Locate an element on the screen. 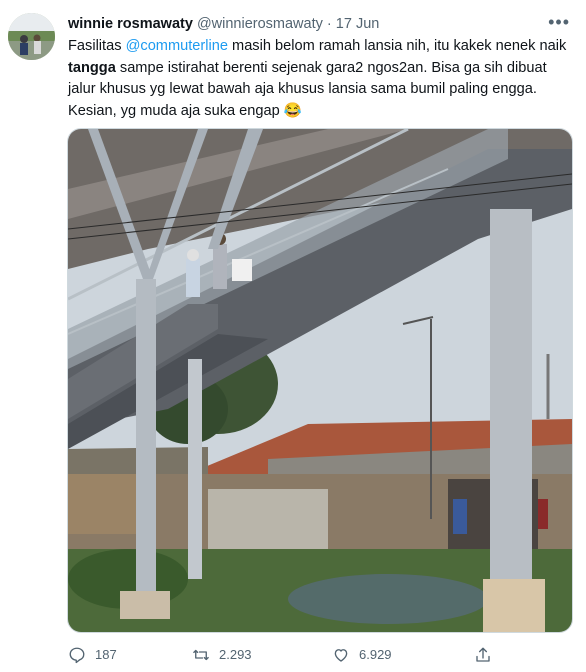 This screenshot has width=586, height=672. share-icon is located at coordinates (483, 654).